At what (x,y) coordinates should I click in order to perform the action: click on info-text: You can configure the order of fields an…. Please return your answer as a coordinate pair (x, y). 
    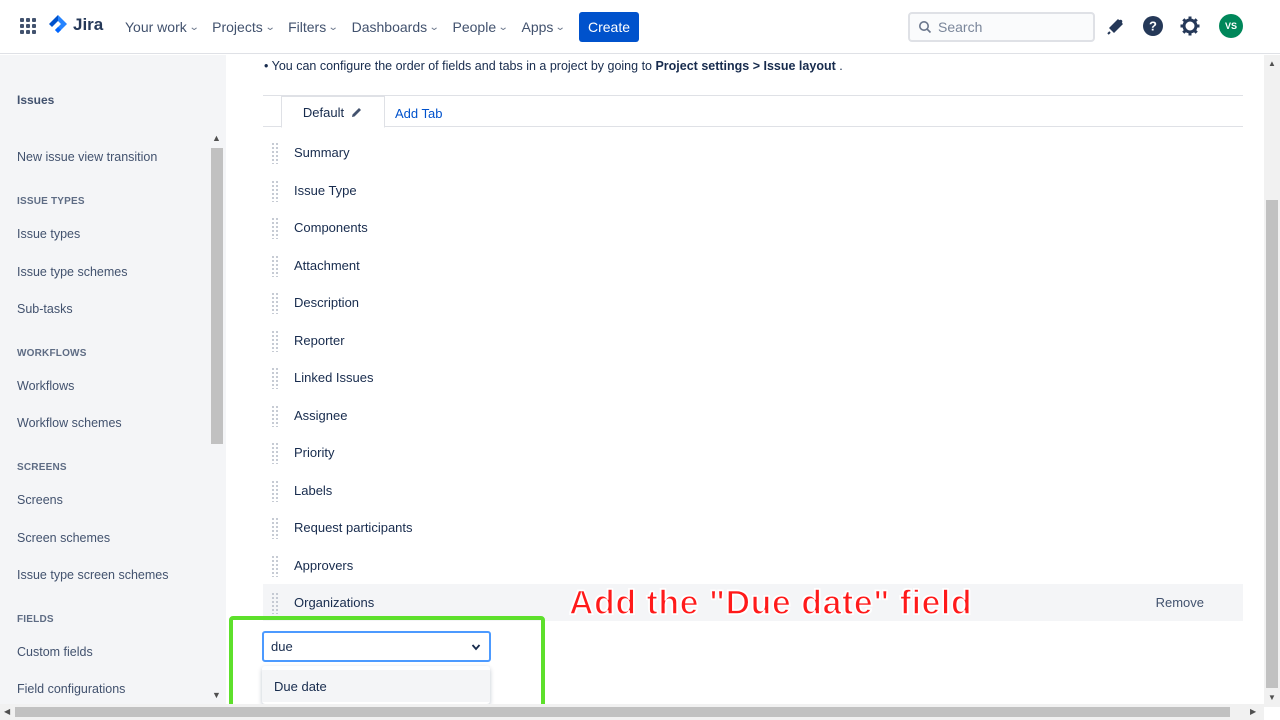
    Looking at the image, I should click on (463, 66).